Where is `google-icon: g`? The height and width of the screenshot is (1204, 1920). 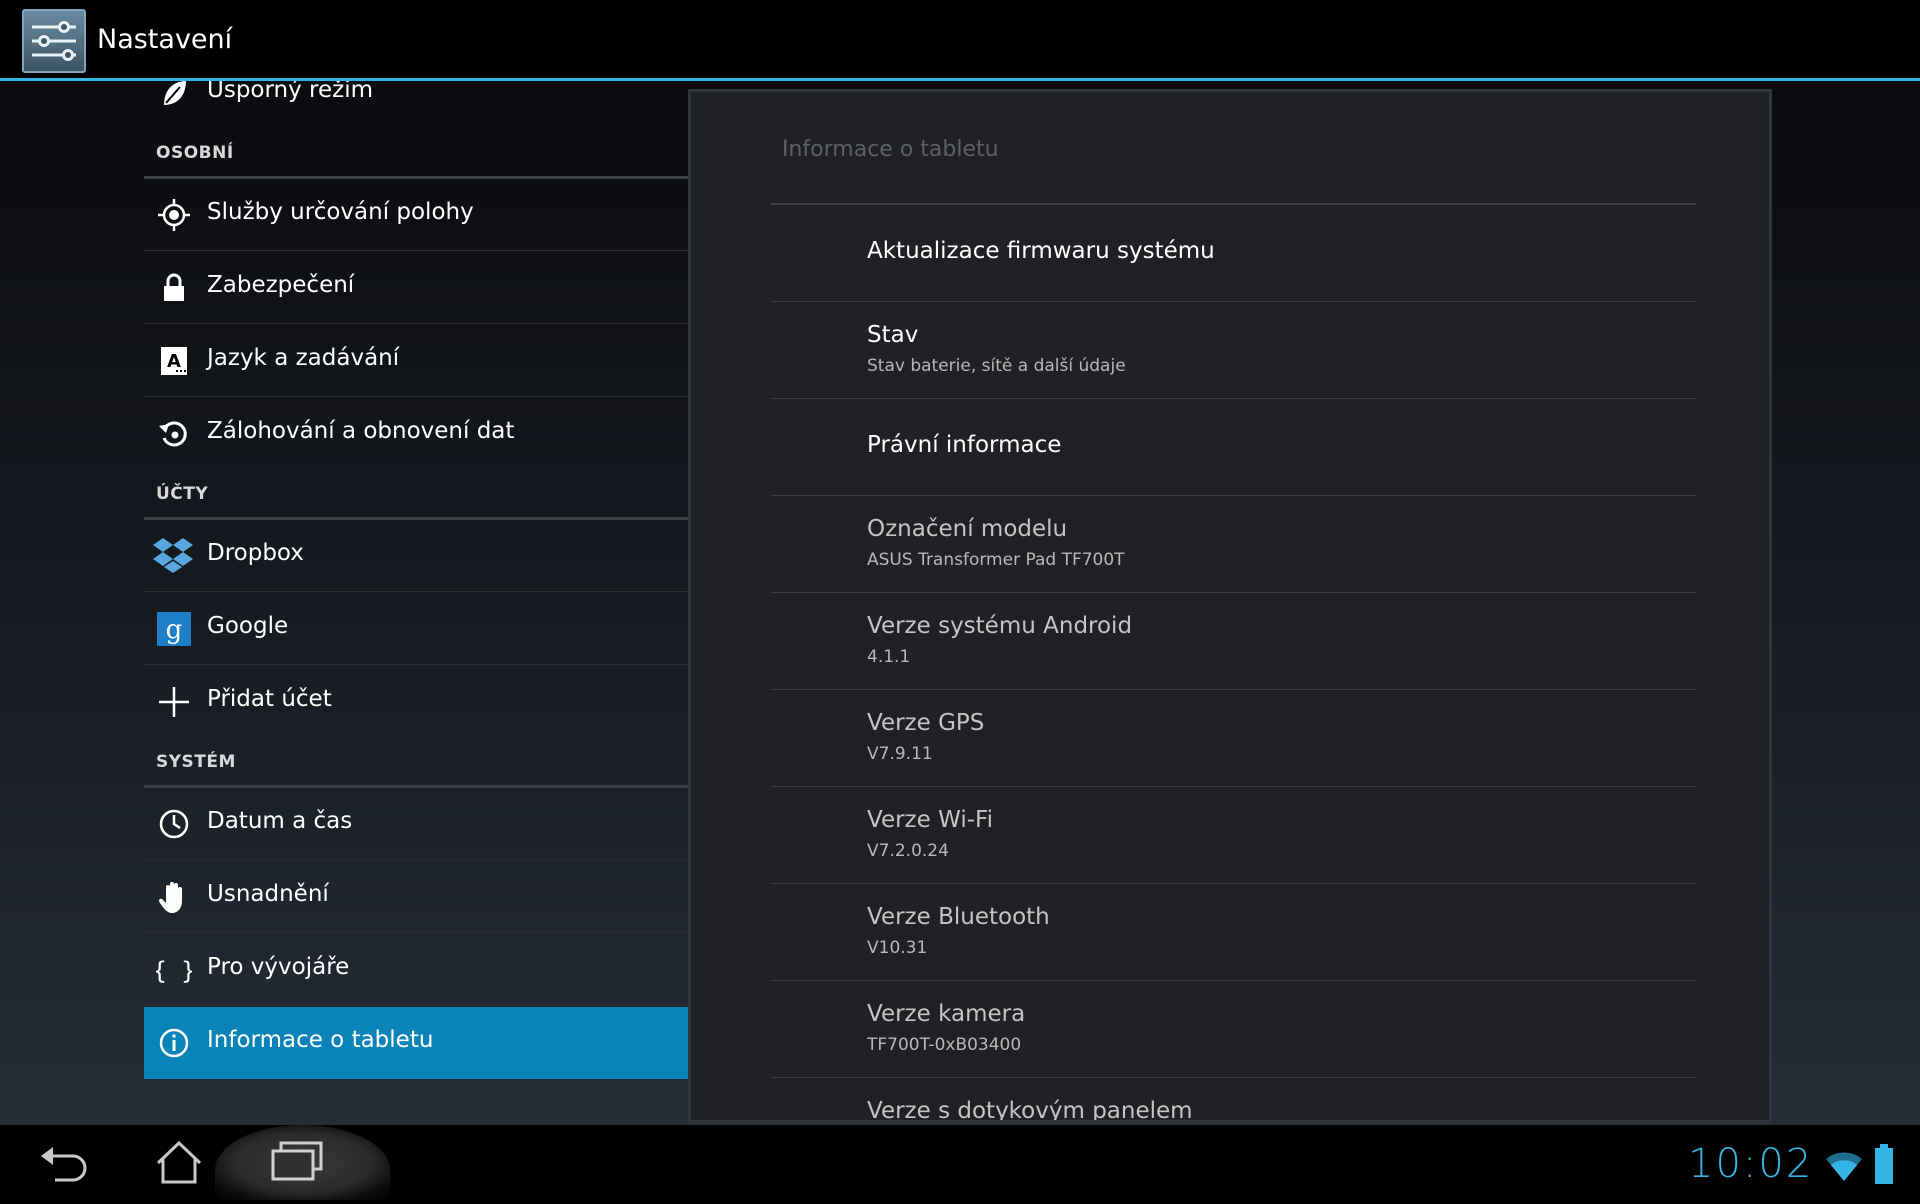
google-icon: g is located at coordinates (174, 629).